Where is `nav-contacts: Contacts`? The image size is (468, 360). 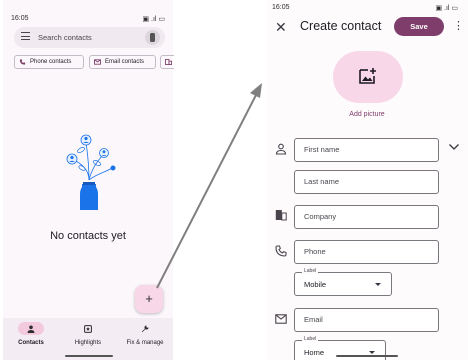
nav-contacts: Contacts is located at coordinates (31, 334).